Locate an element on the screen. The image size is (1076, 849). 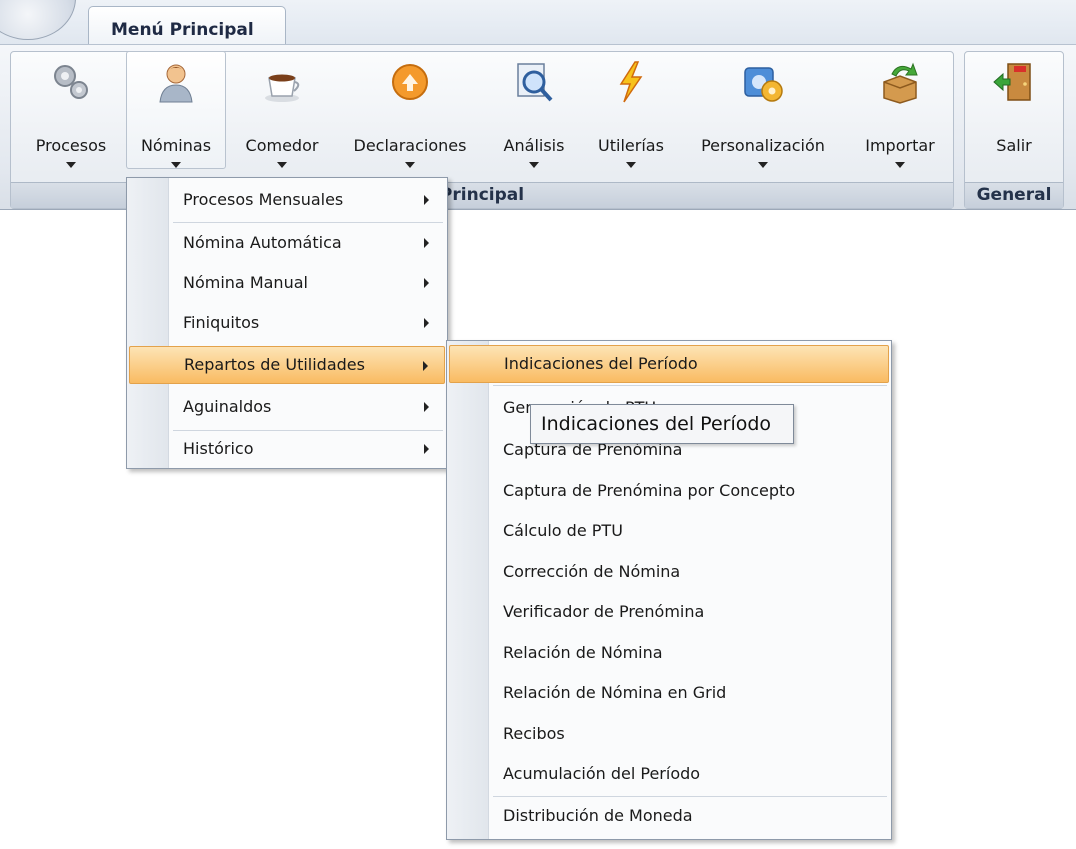
lightning-icon is located at coordinates (631, 82).